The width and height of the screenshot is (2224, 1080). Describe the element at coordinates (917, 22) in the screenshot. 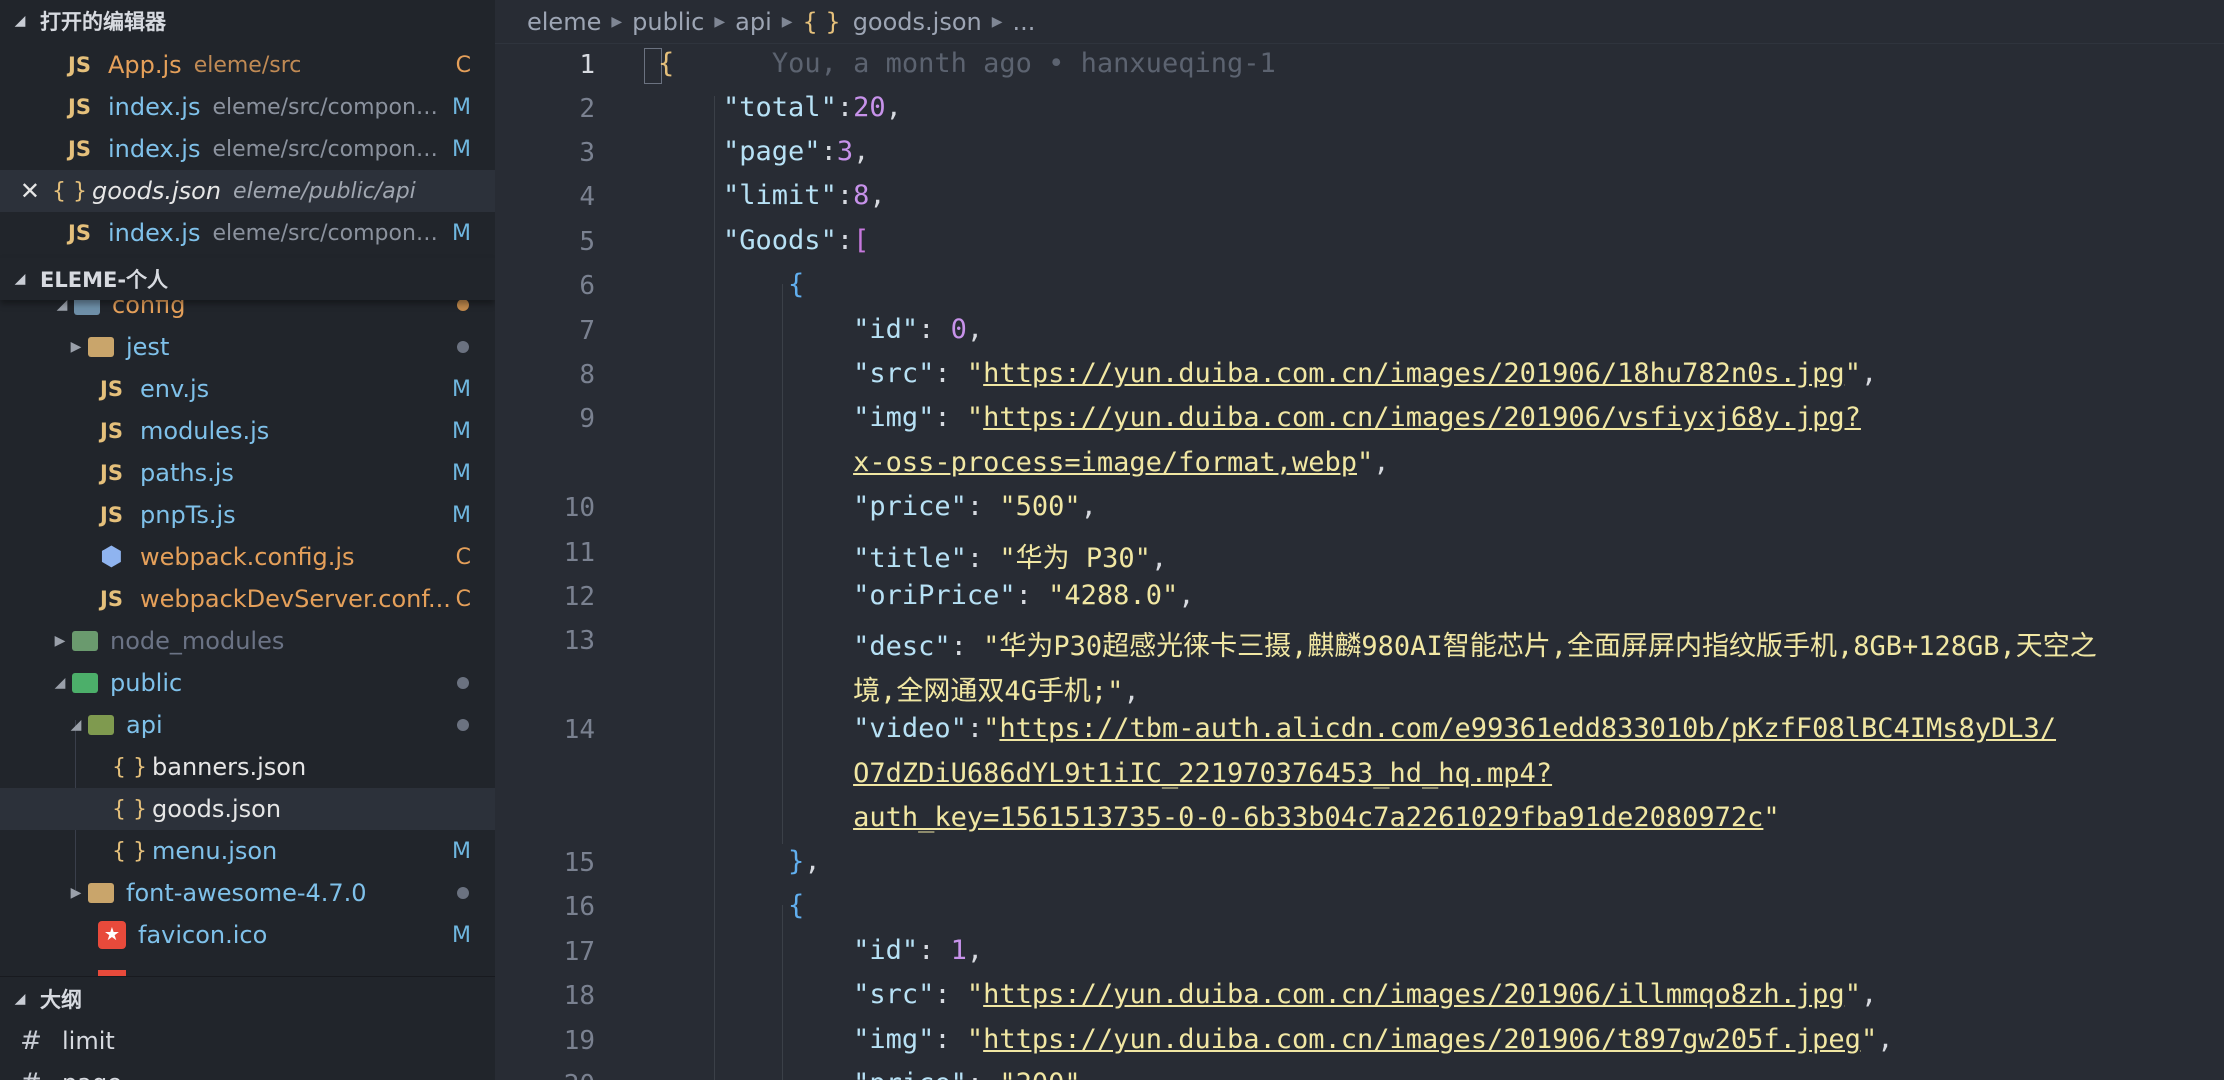

I see `breadcrumb-item: goods.json` at that location.